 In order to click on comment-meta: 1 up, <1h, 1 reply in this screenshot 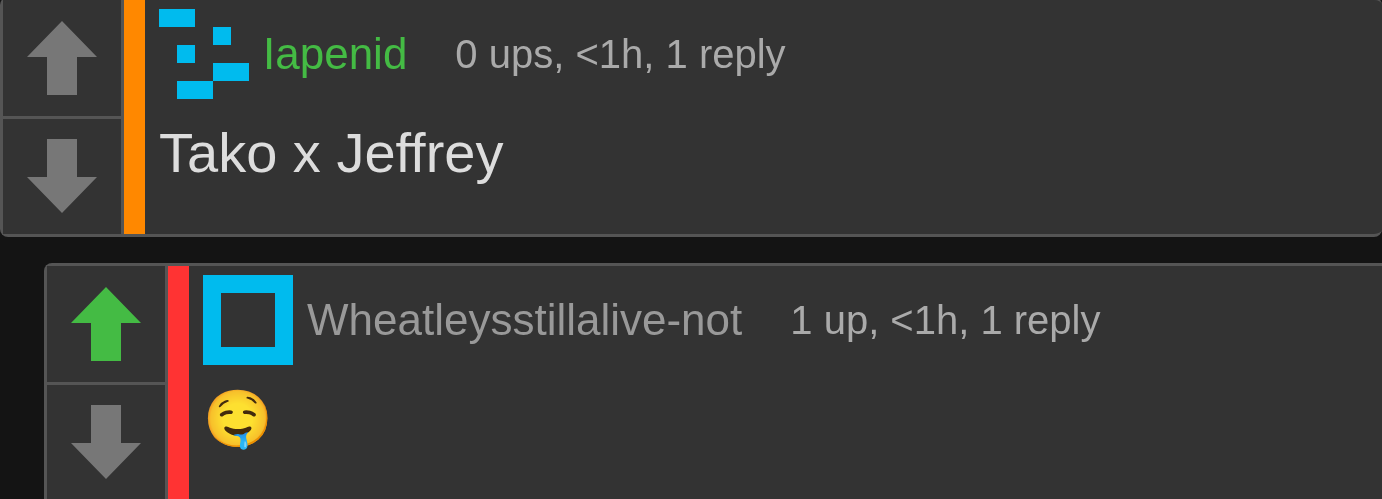, I will do `click(945, 320)`.